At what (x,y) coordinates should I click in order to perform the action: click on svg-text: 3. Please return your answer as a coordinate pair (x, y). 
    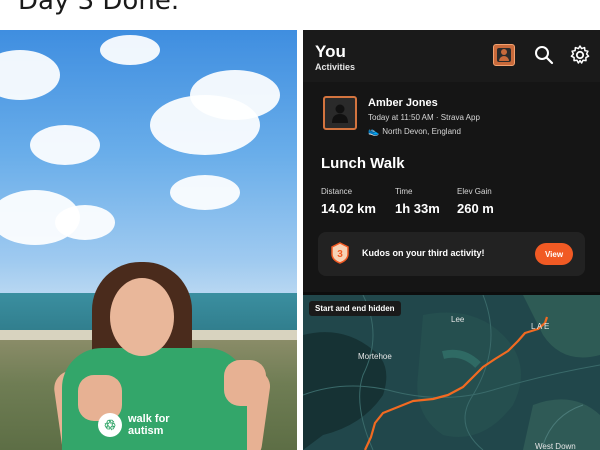
    Looking at the image, I should click on (340, 254).